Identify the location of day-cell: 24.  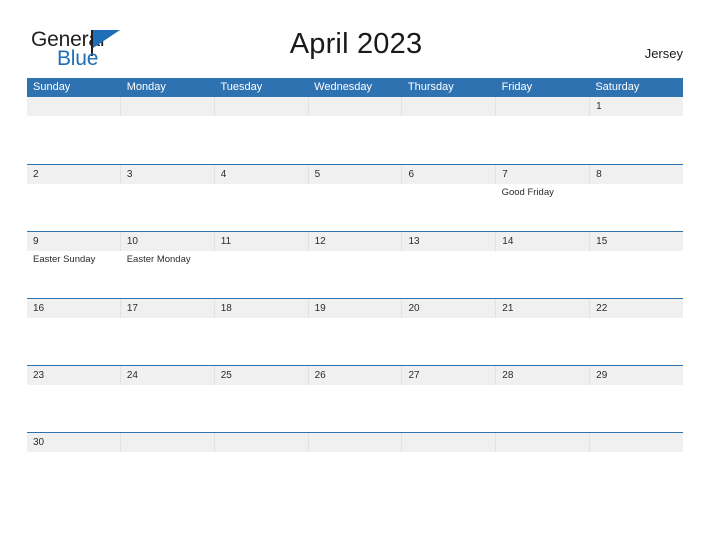
(168, 375).